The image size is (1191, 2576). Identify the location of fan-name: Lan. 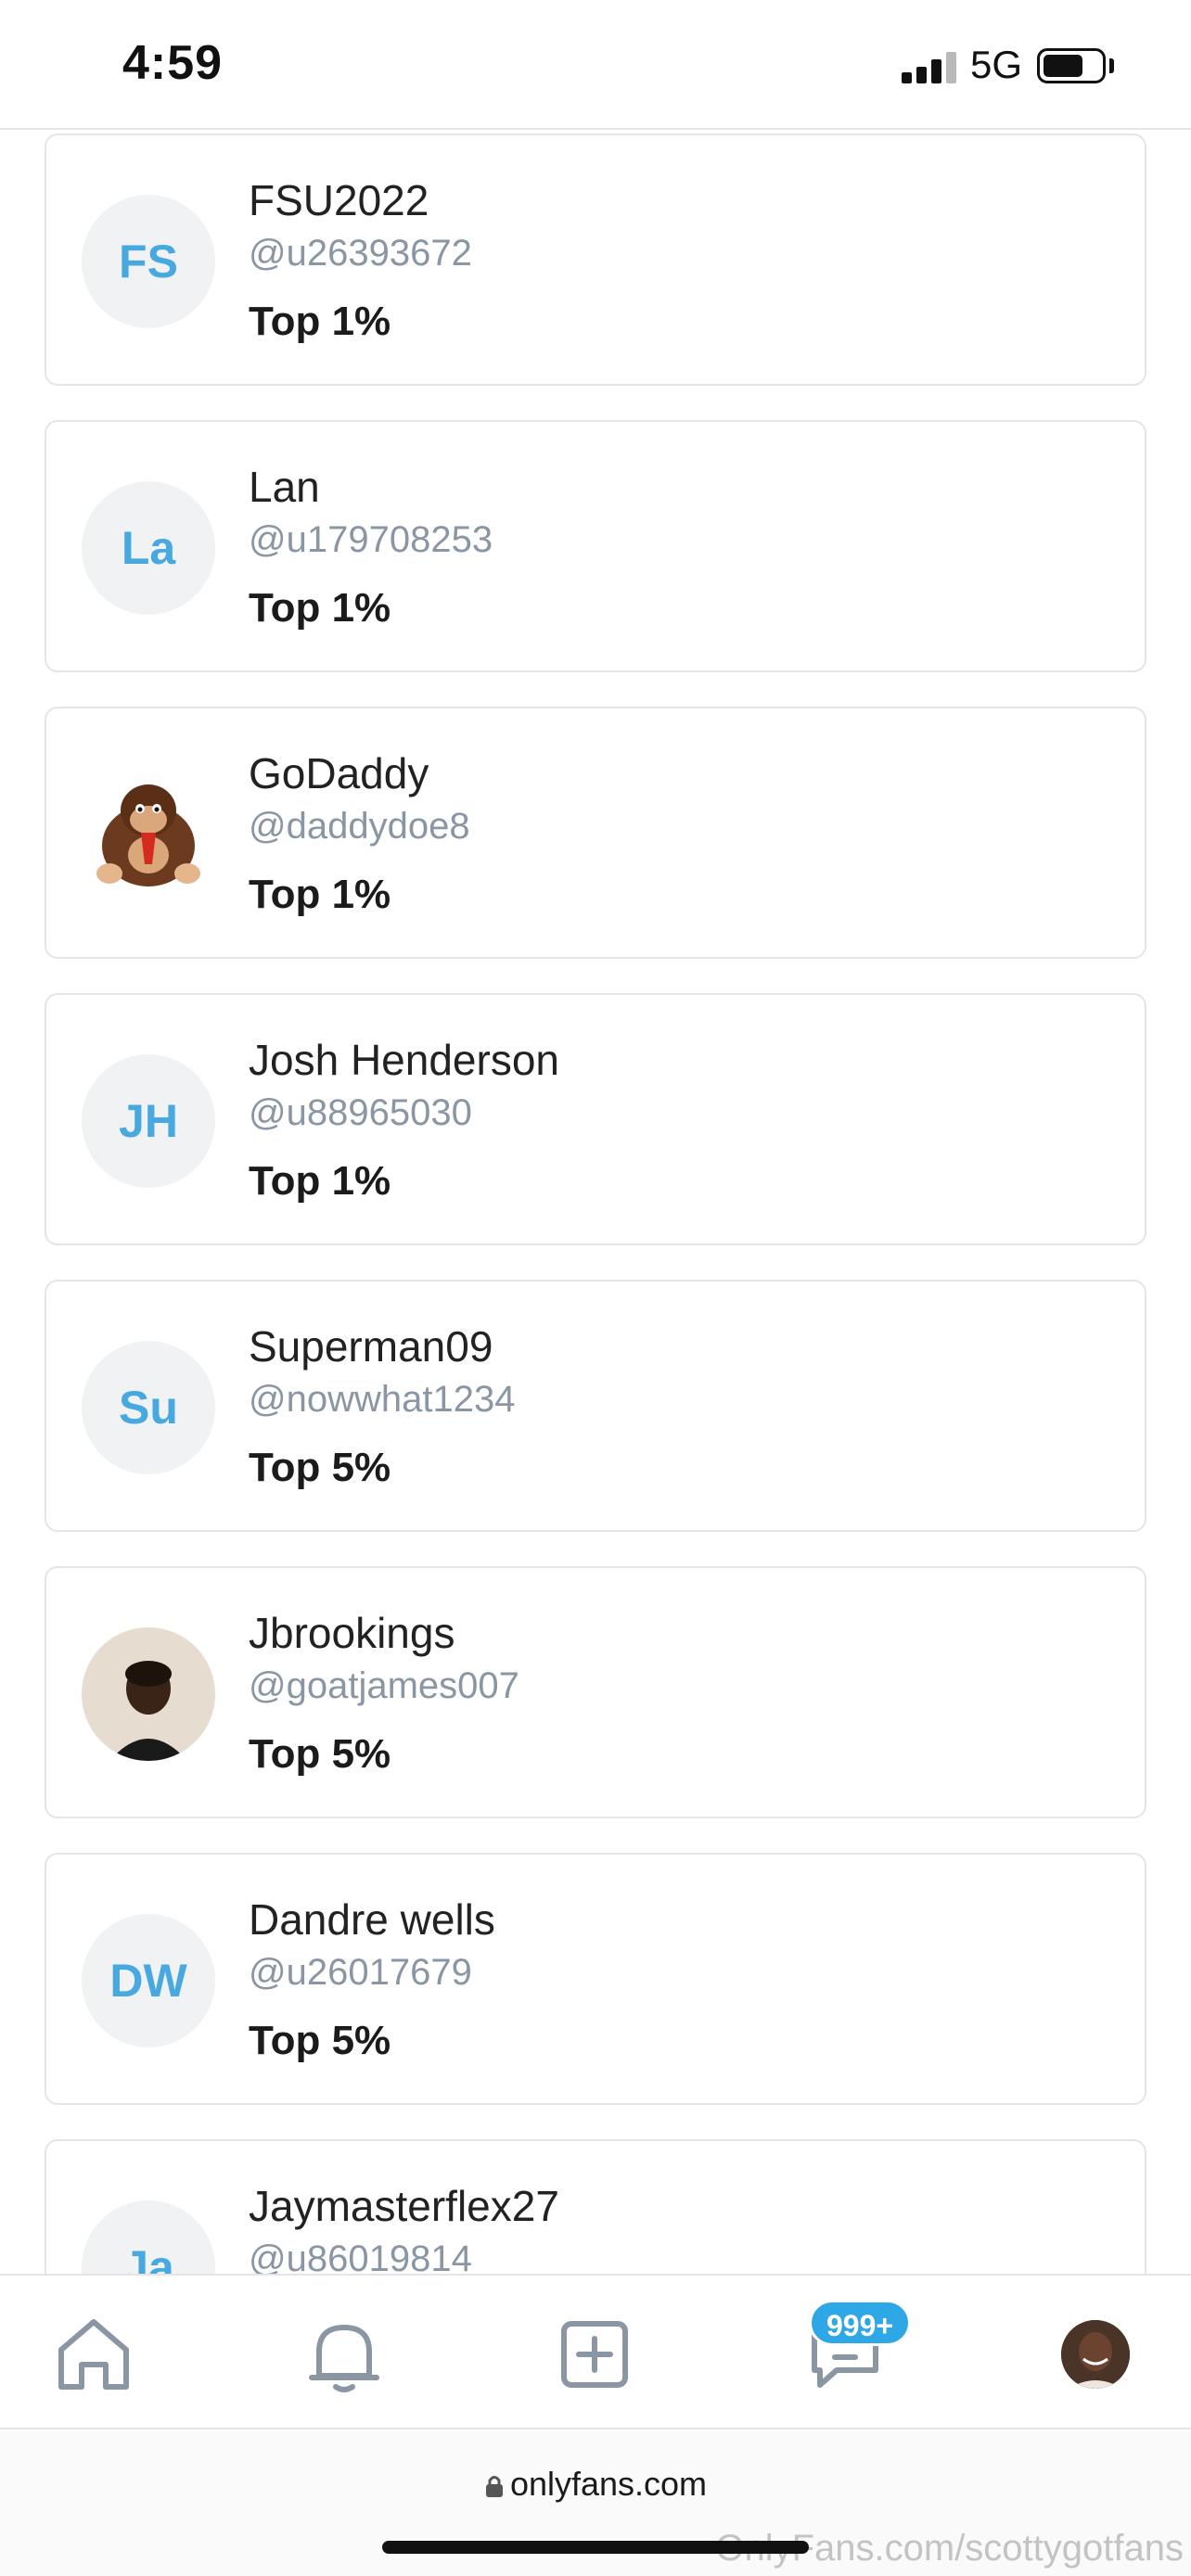
(371, 487).